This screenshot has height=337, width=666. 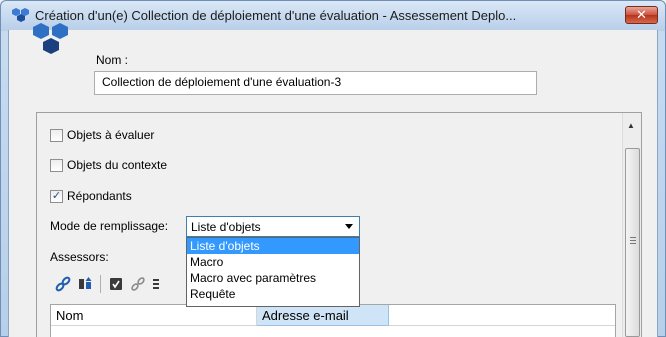 What do you see at coordinates (111, 135) in the screenshot?
I see `objets-a-evaluer-label: Objets à évaluer` at bounding box center [111, 135].